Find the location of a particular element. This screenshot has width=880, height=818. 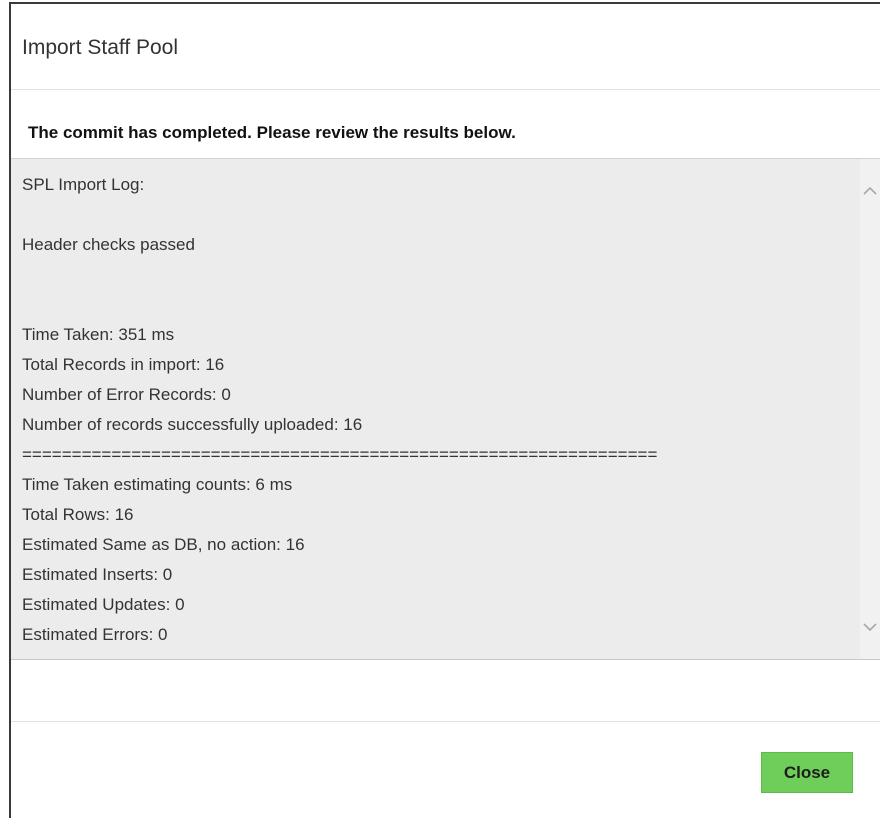

log-line: Time Taken: 351 ms is located at coordinates (98, 334).